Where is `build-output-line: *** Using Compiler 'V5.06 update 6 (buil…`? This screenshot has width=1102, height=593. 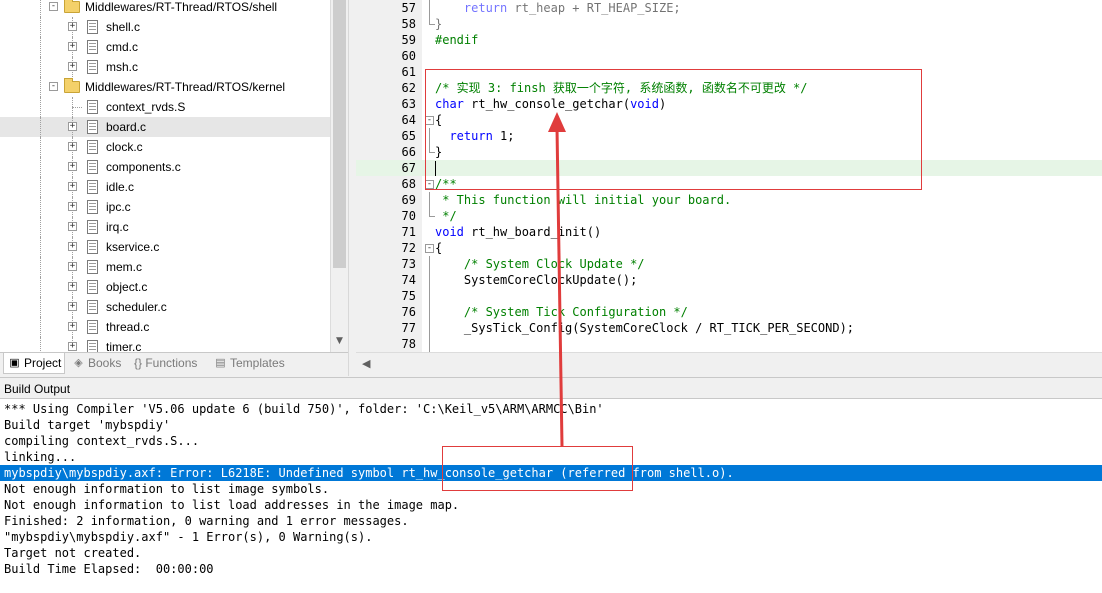 build-output-line: *** Using Compiler 'V5.06 update 6 (buil… is located at coordinates (551, 409).